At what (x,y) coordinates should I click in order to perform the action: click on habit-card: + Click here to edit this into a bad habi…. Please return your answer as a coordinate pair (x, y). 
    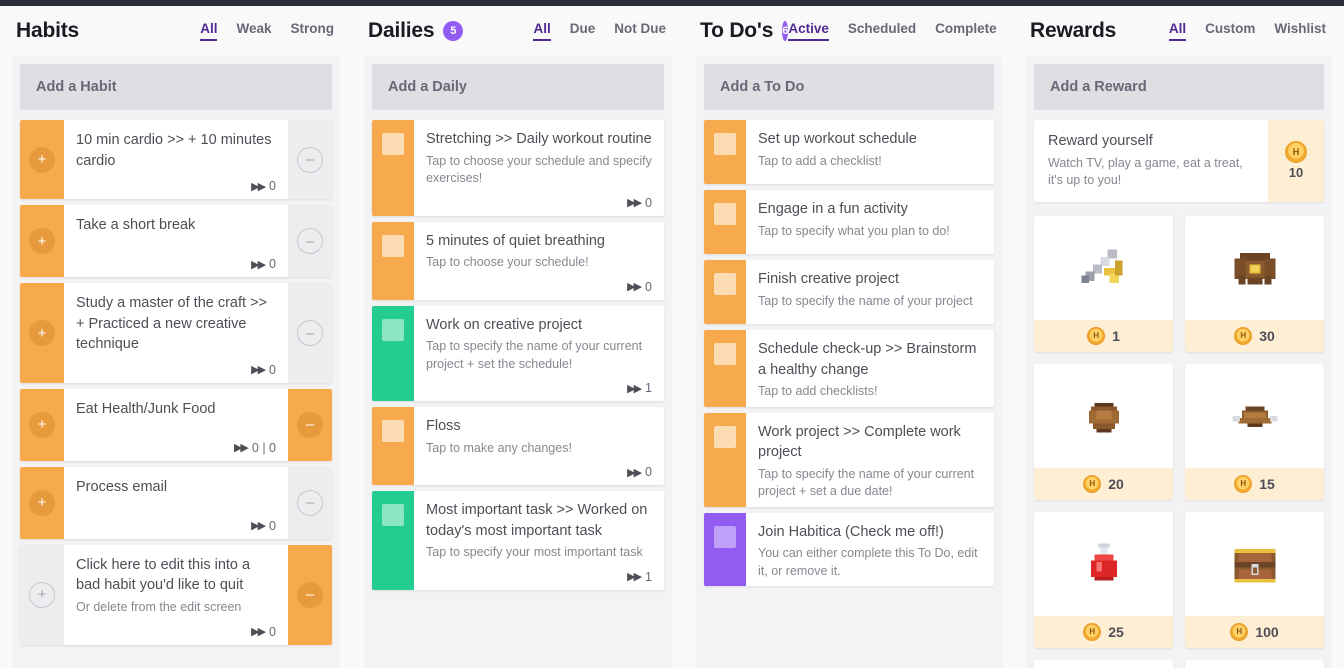
    Looking at the image, I should click on (176, 594).